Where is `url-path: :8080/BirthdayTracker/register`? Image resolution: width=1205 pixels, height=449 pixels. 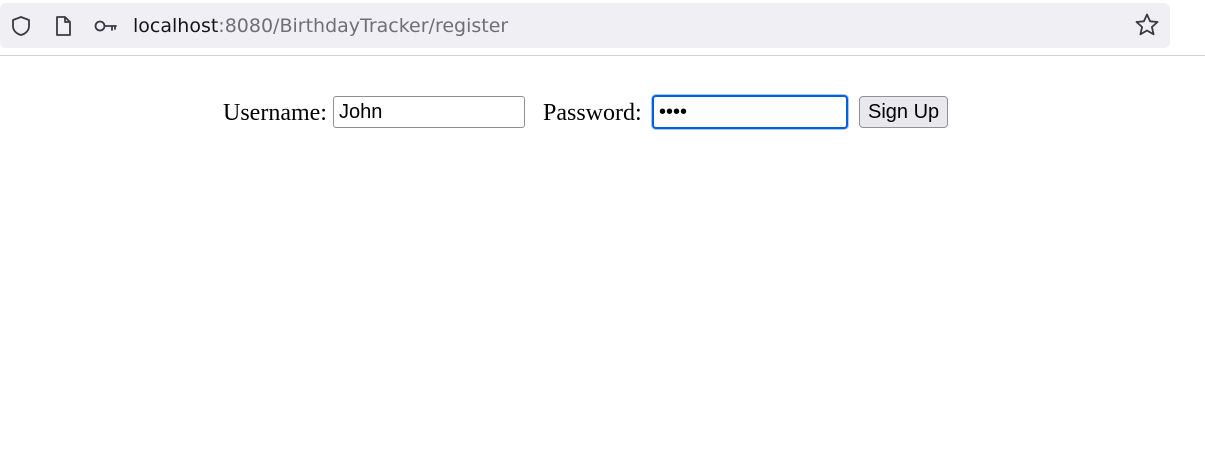
url-path: :8080/BirthdayTracker/register is located at coordinates (363, 26).